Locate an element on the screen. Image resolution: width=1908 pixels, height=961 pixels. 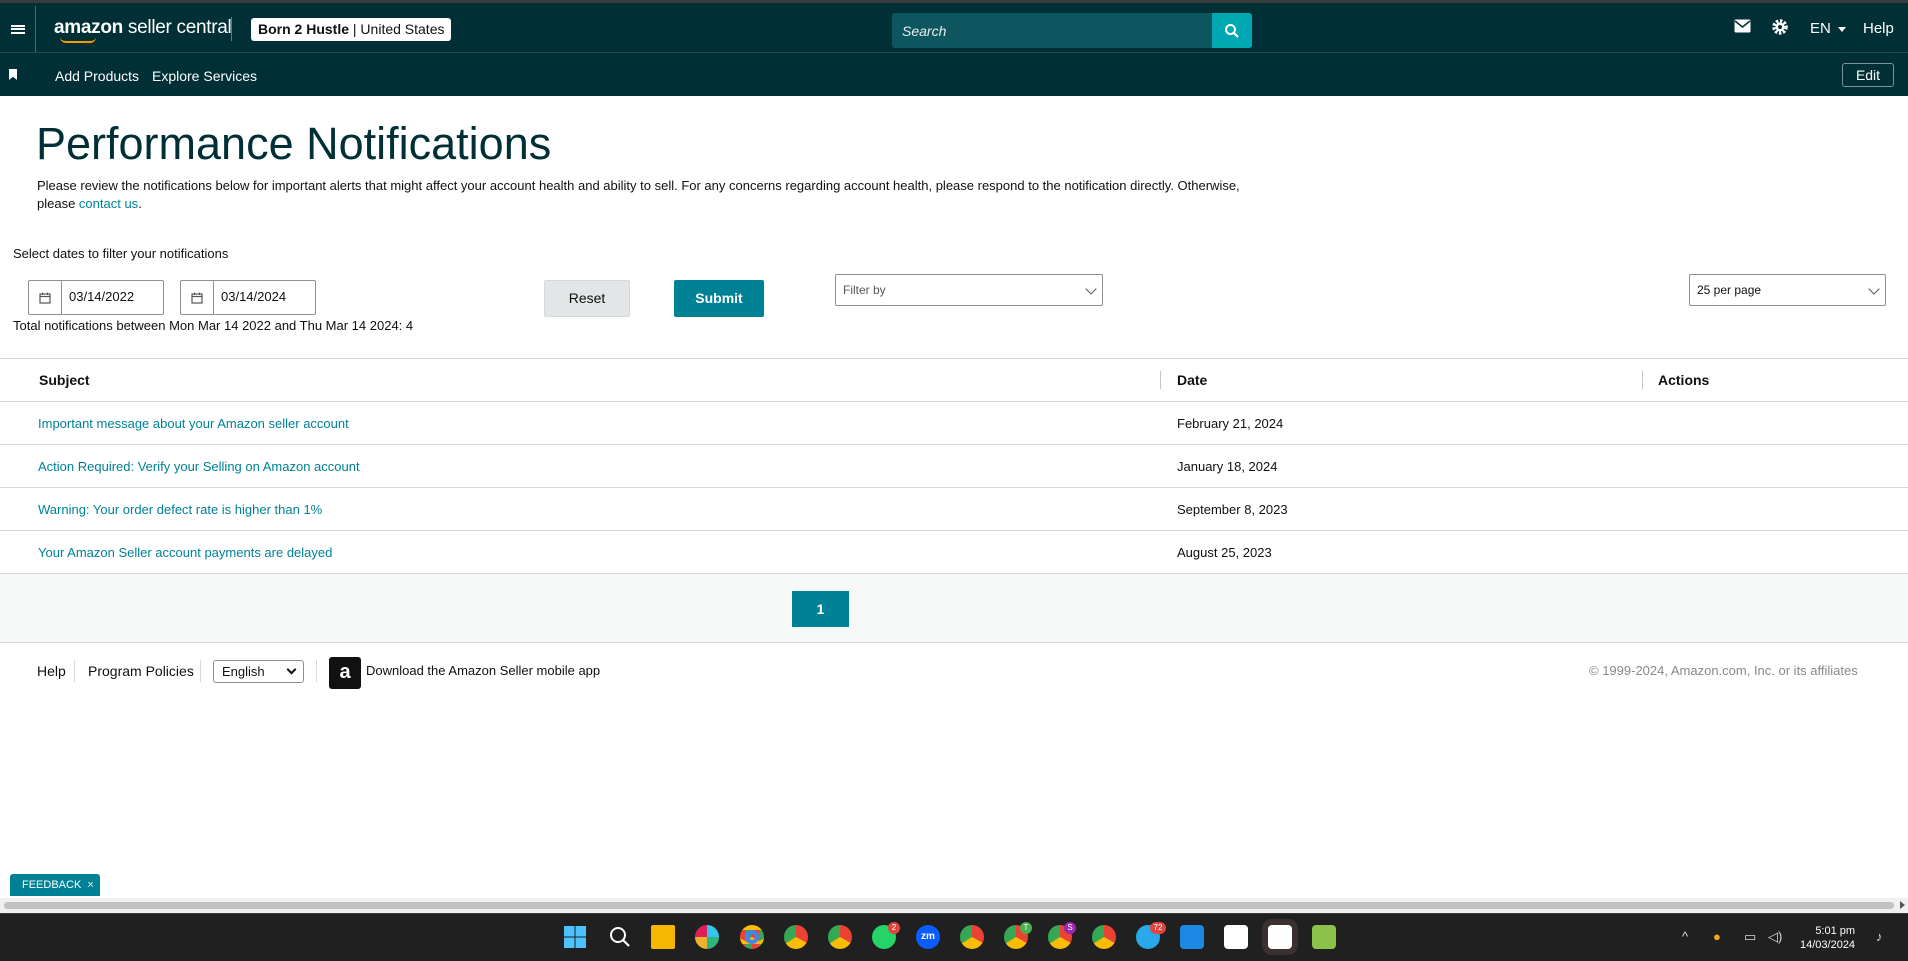
date-cell: August 25, 2023 is located at coordinates (1401, 552).